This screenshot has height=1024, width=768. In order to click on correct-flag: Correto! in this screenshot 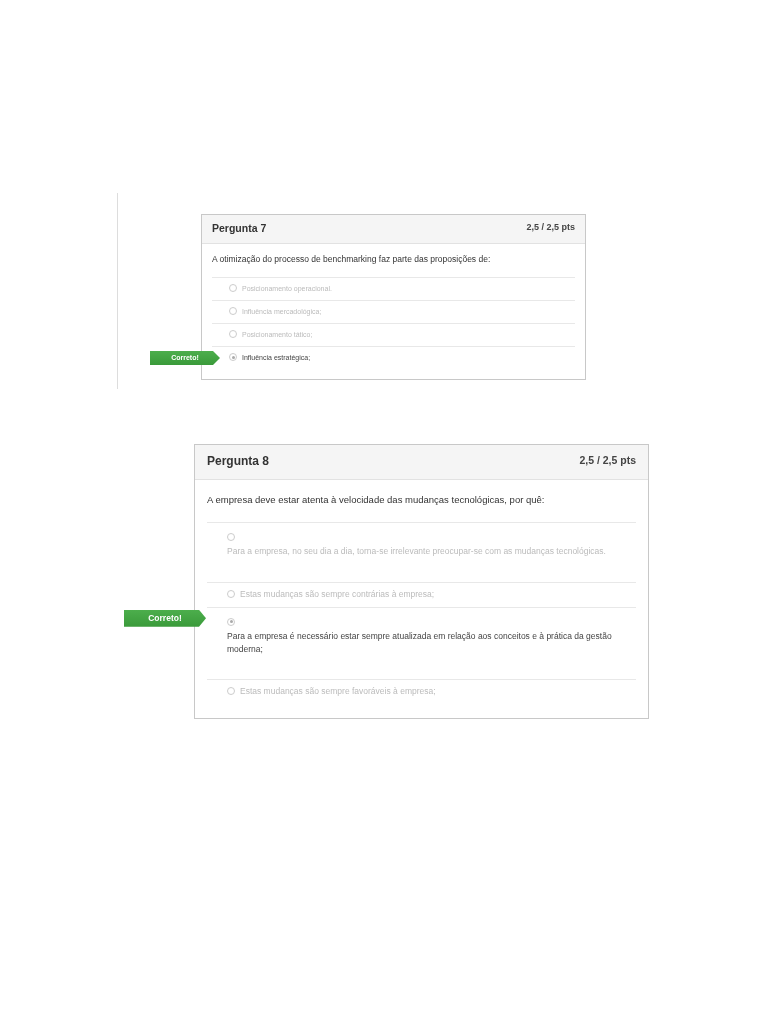, I will do `click(165, 618)`.